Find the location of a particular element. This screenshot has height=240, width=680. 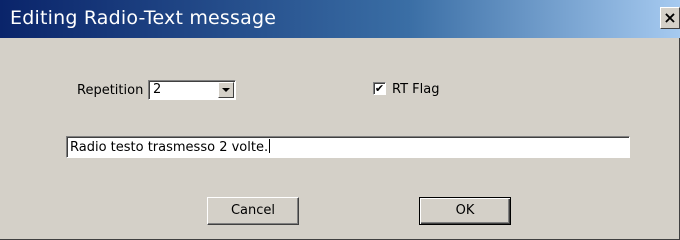

checkmark-icon: ✔ is located at coordinates (379, 88).